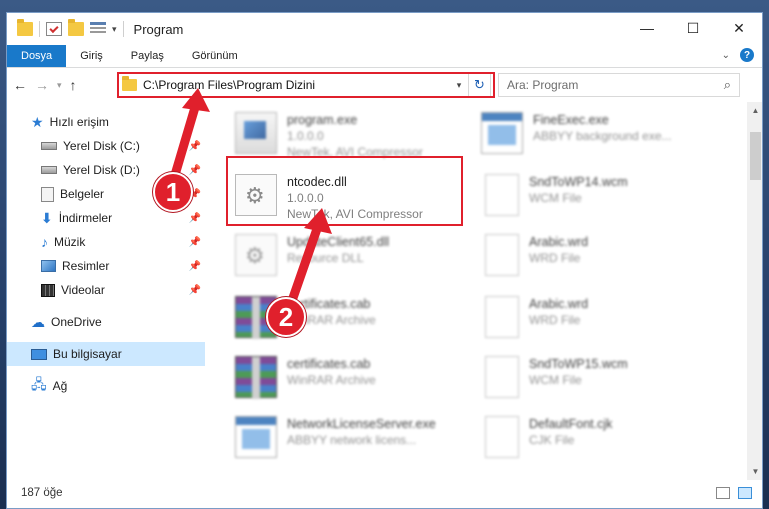 Image resolution: width=769 pixels, height=509 pixels. What do you see at coordinates (106, 386) in the screenshot?
I see `sidebar-item-network: 🖧 Ağ` at bounding box center [106, 386].